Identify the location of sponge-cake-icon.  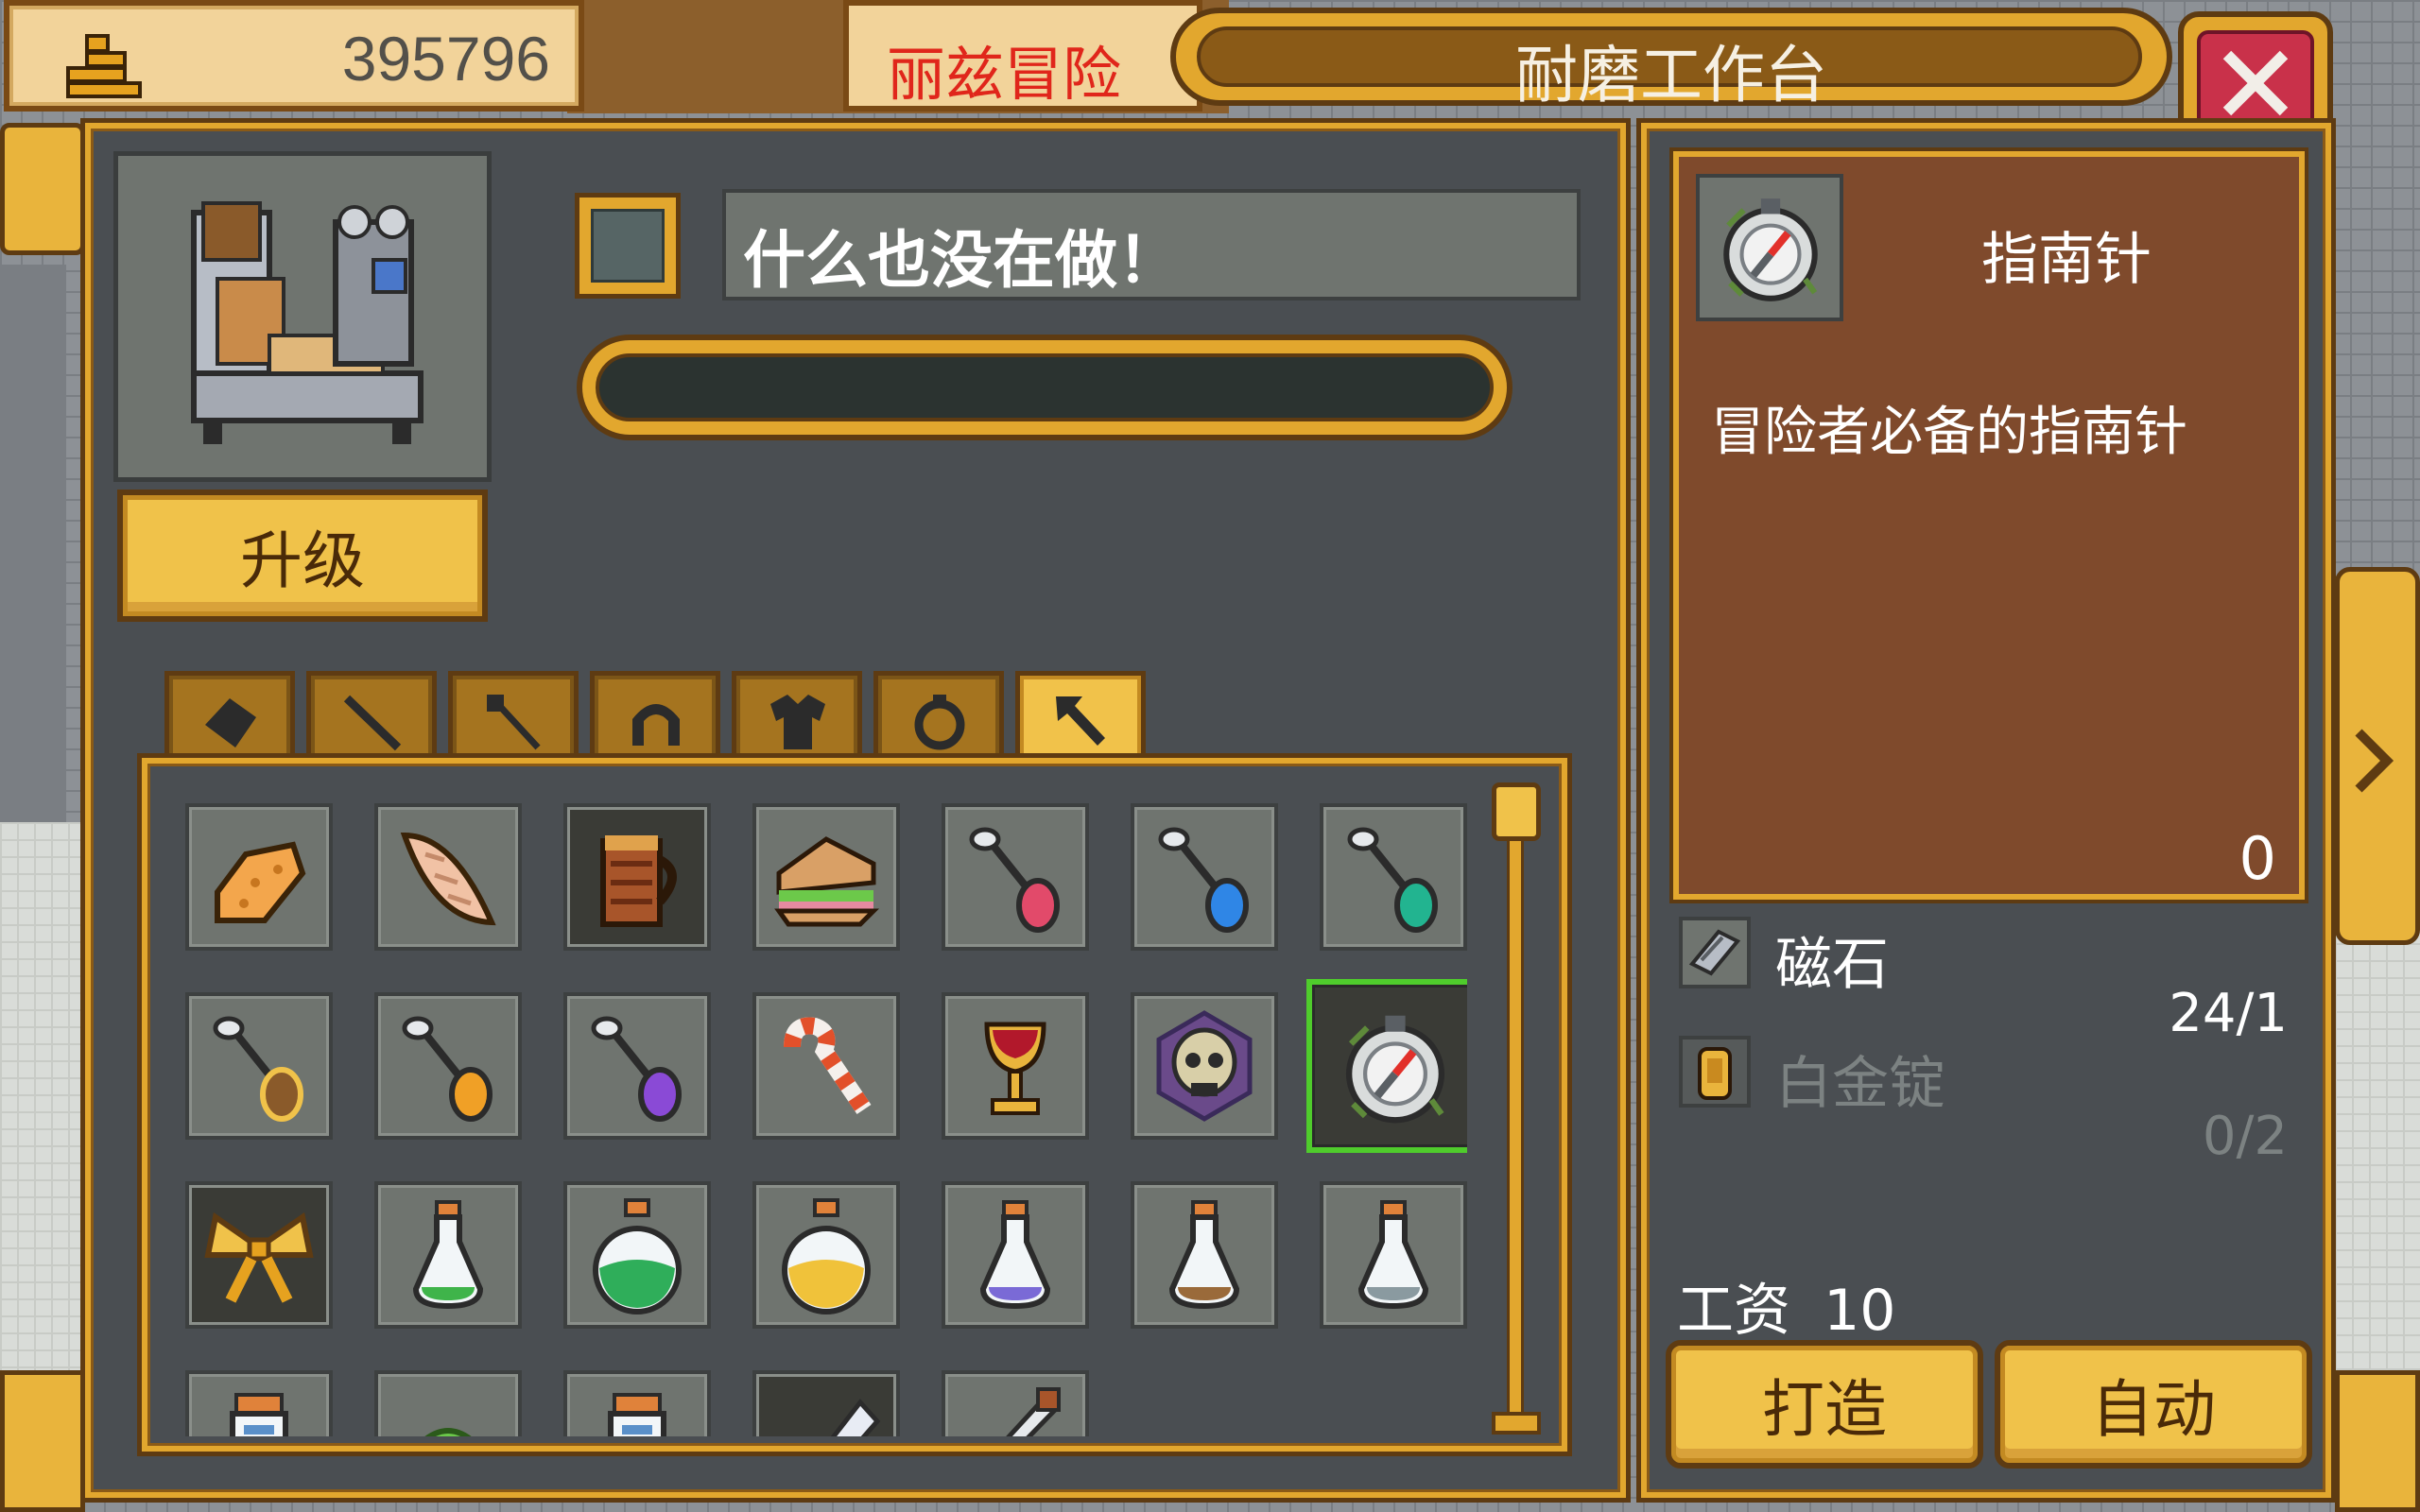
(261, 882).